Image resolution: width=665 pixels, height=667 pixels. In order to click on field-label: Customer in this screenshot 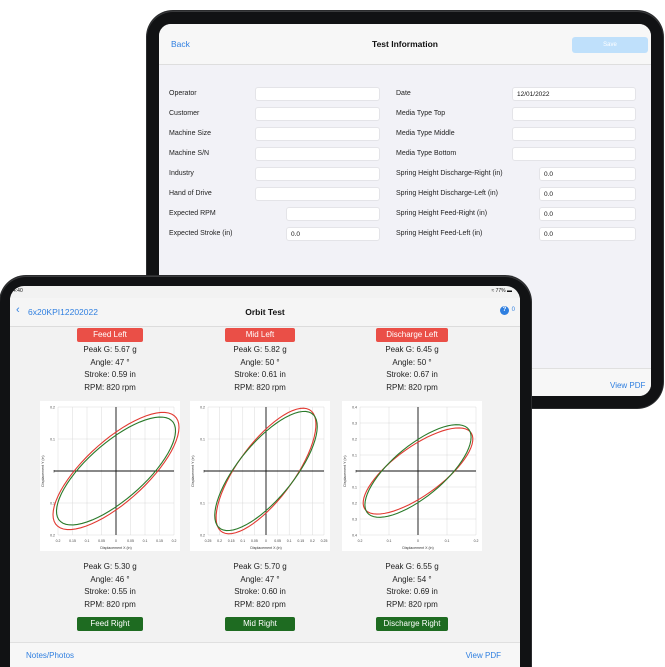, I will do `click(184, 113)`.